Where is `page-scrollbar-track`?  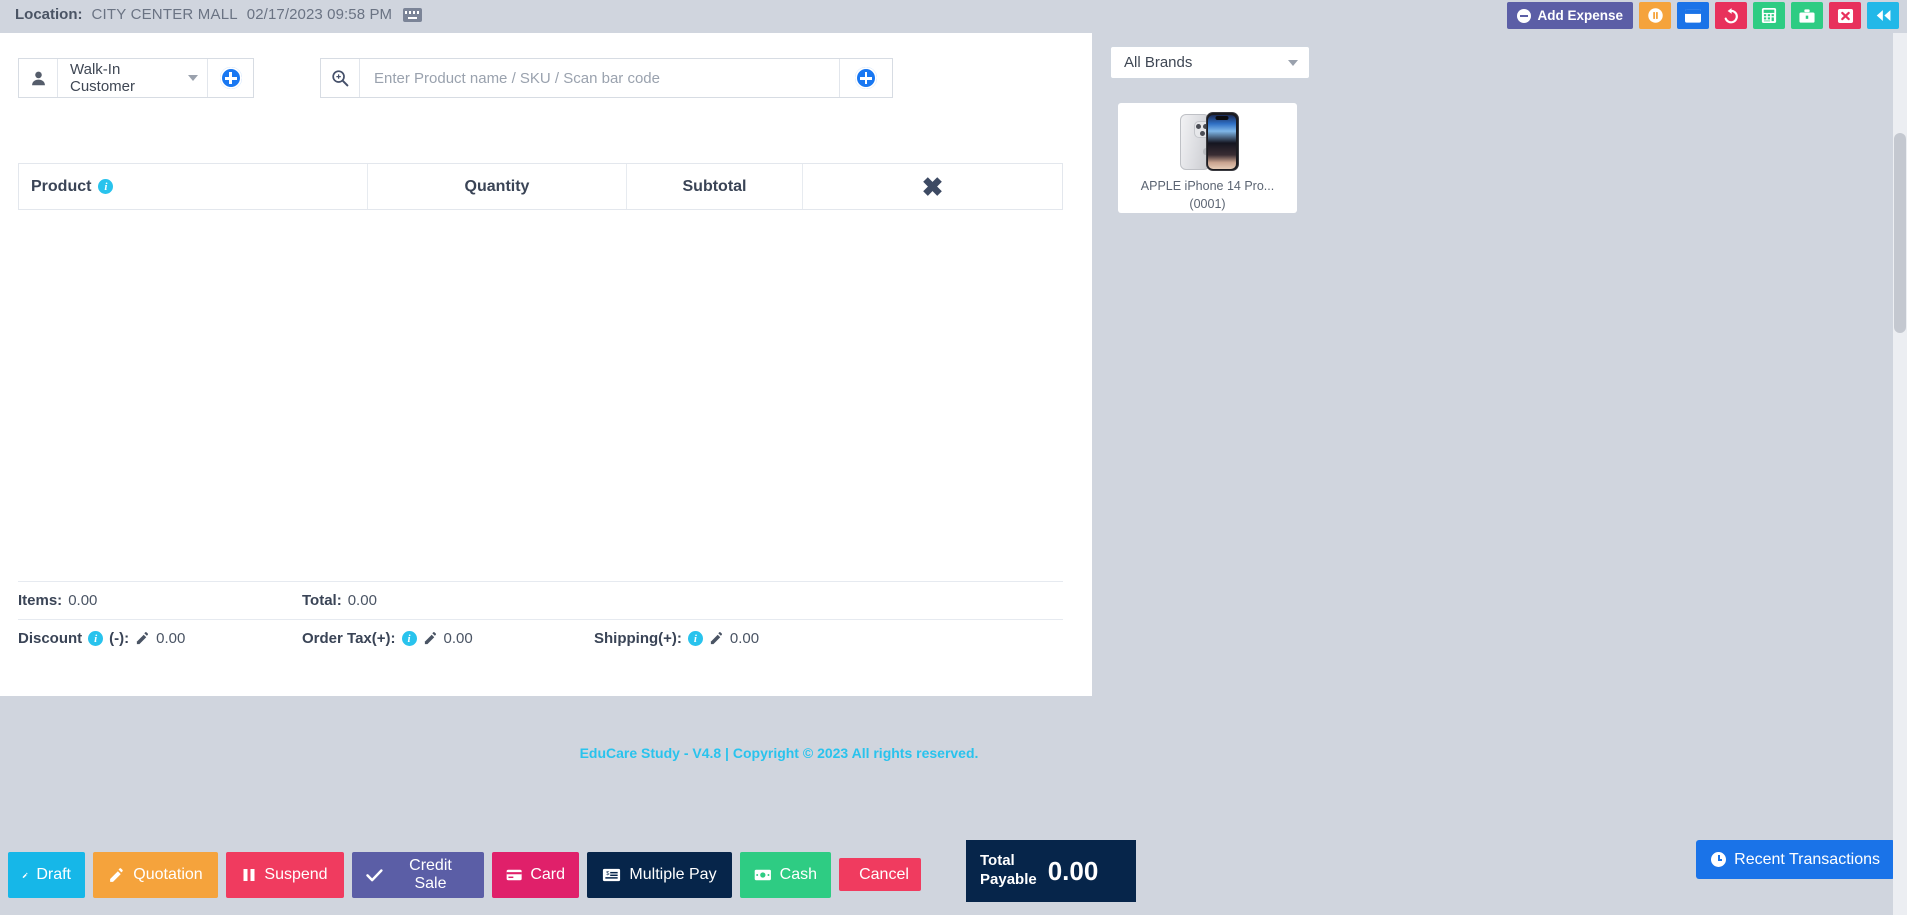 page-scrollbar-track is located at coordinates (1900, 474).